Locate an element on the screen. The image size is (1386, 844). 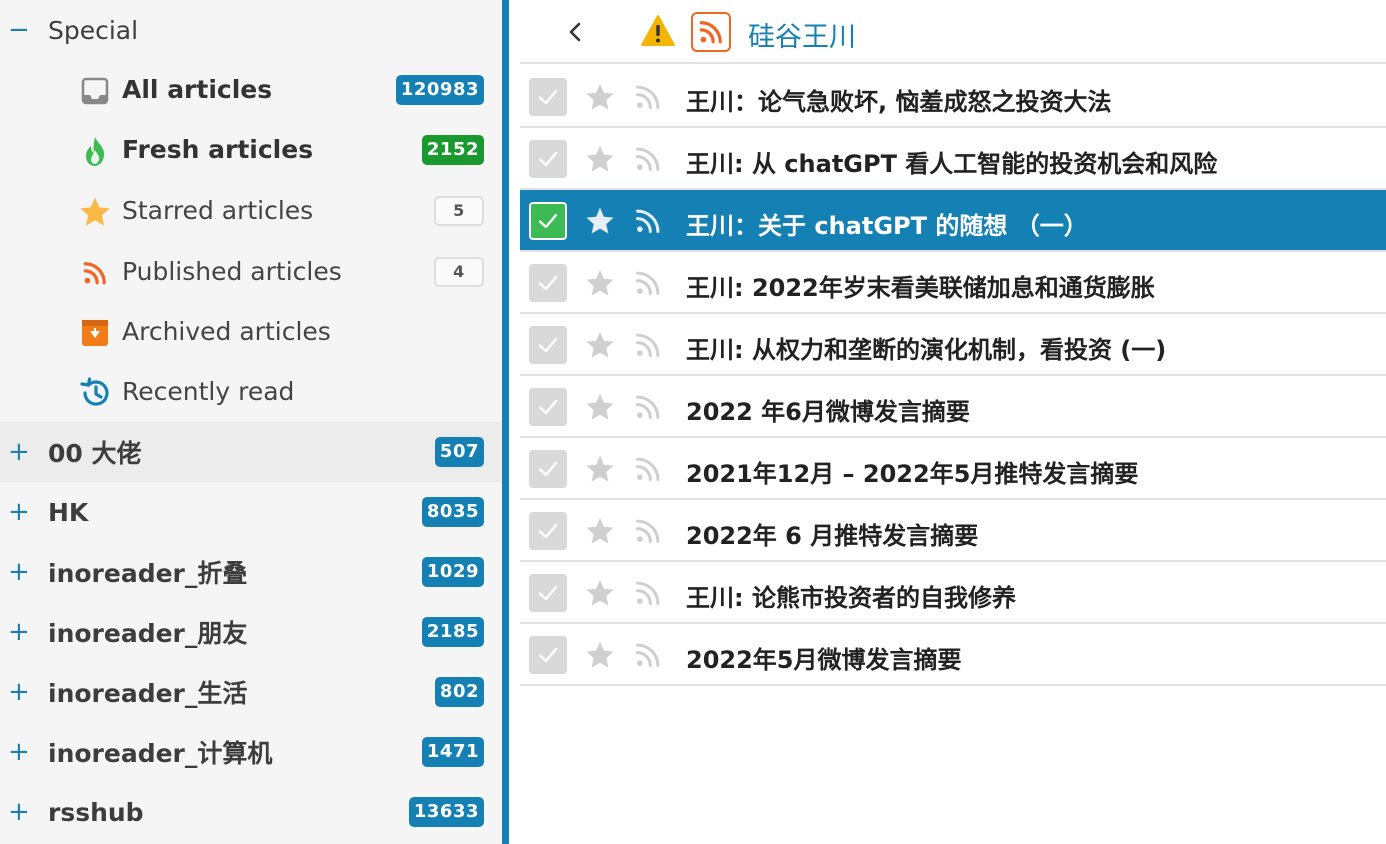
article-title: 王川: 从 chatGPT 看人工智能的投资机会和风险 is located at coordinates (951, 161).